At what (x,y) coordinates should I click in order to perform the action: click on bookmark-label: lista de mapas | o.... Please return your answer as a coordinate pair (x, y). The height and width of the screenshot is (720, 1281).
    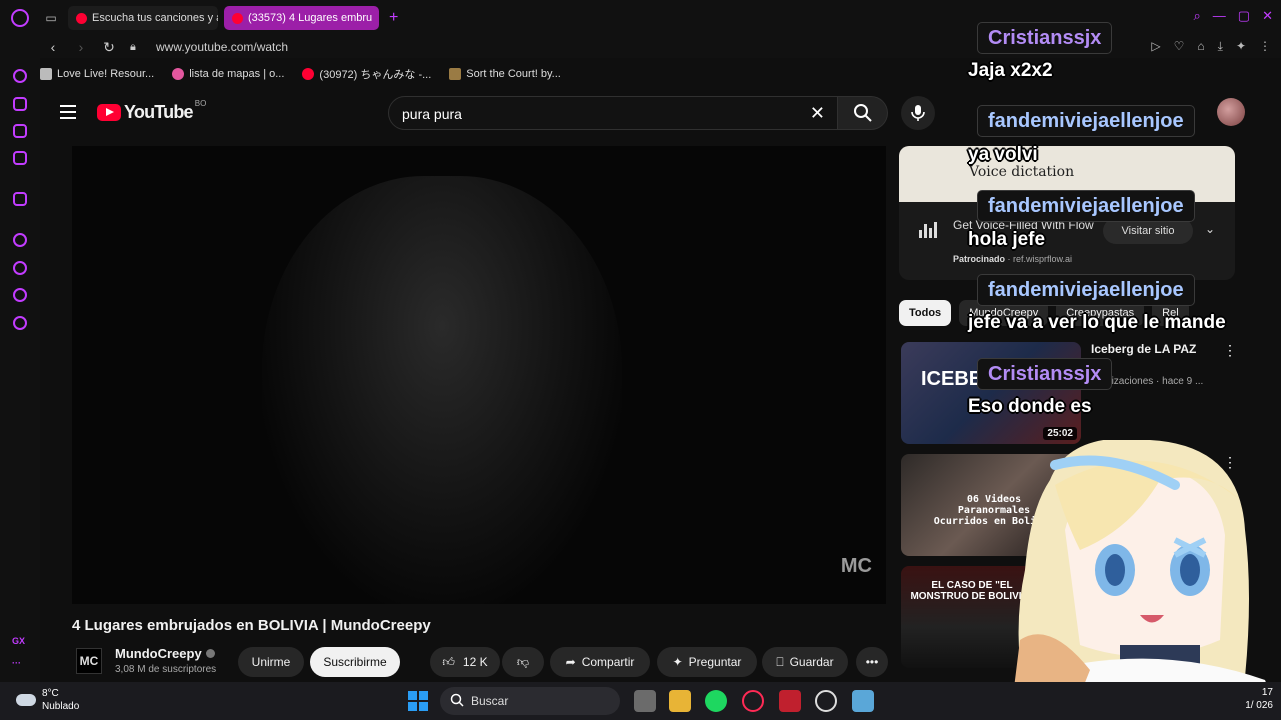
    Looking at the image, I should click on (237, 74).